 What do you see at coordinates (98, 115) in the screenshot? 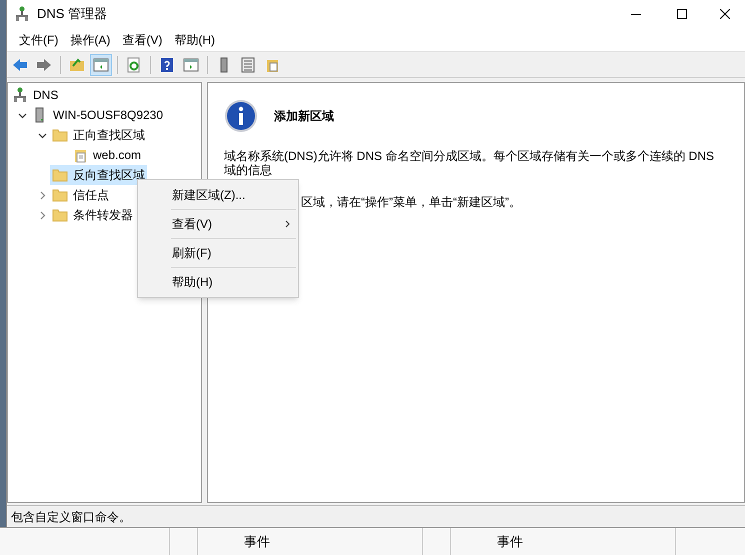
I see `tree-item: WIN-5OUSF8Q9230` at bounding box center [98, 115].